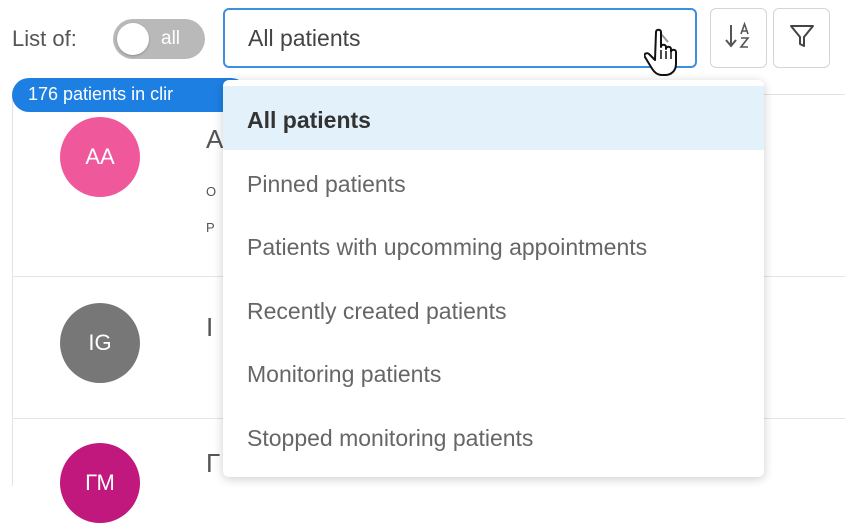  I want to click on patient-name: I, so click(209, 327).